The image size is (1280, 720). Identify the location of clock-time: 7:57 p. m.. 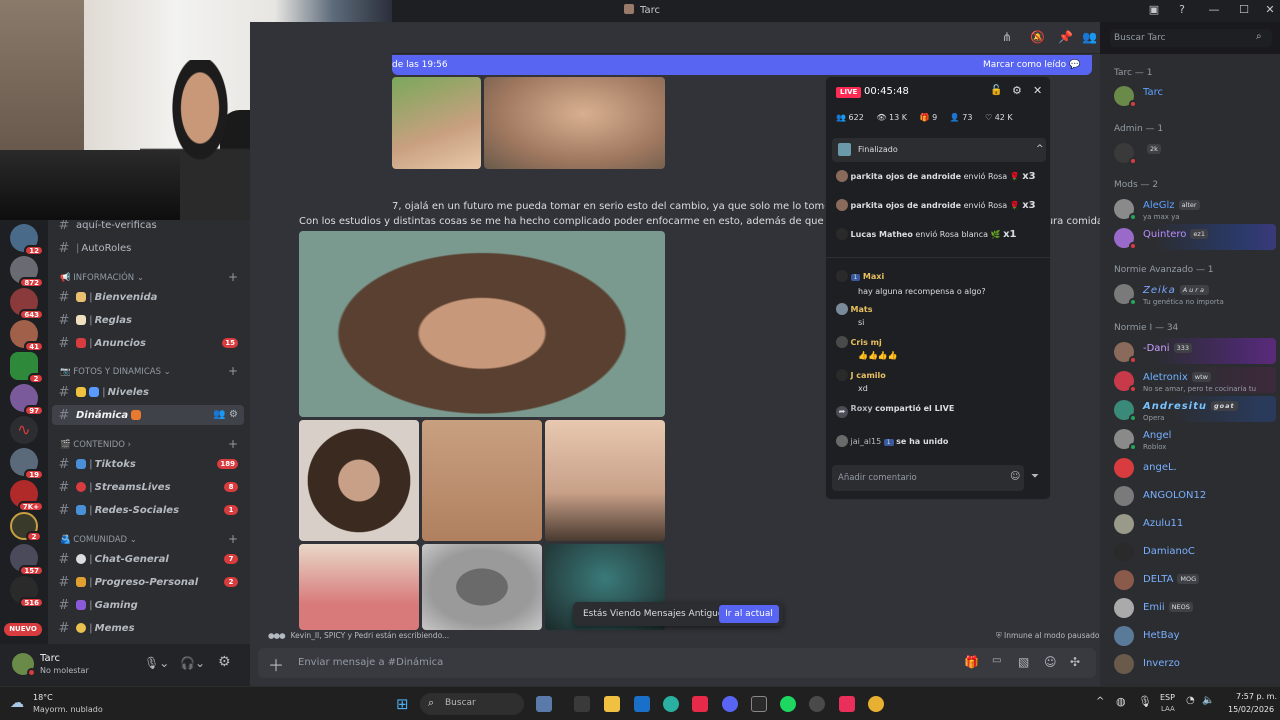
(1256, 696).